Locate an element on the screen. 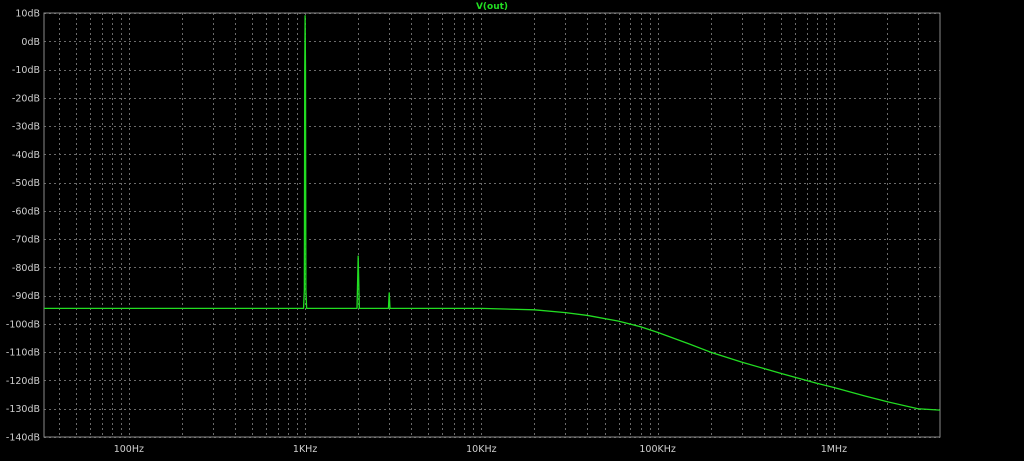  y-tick-label: -110dB is located at coordinates (23, 353).